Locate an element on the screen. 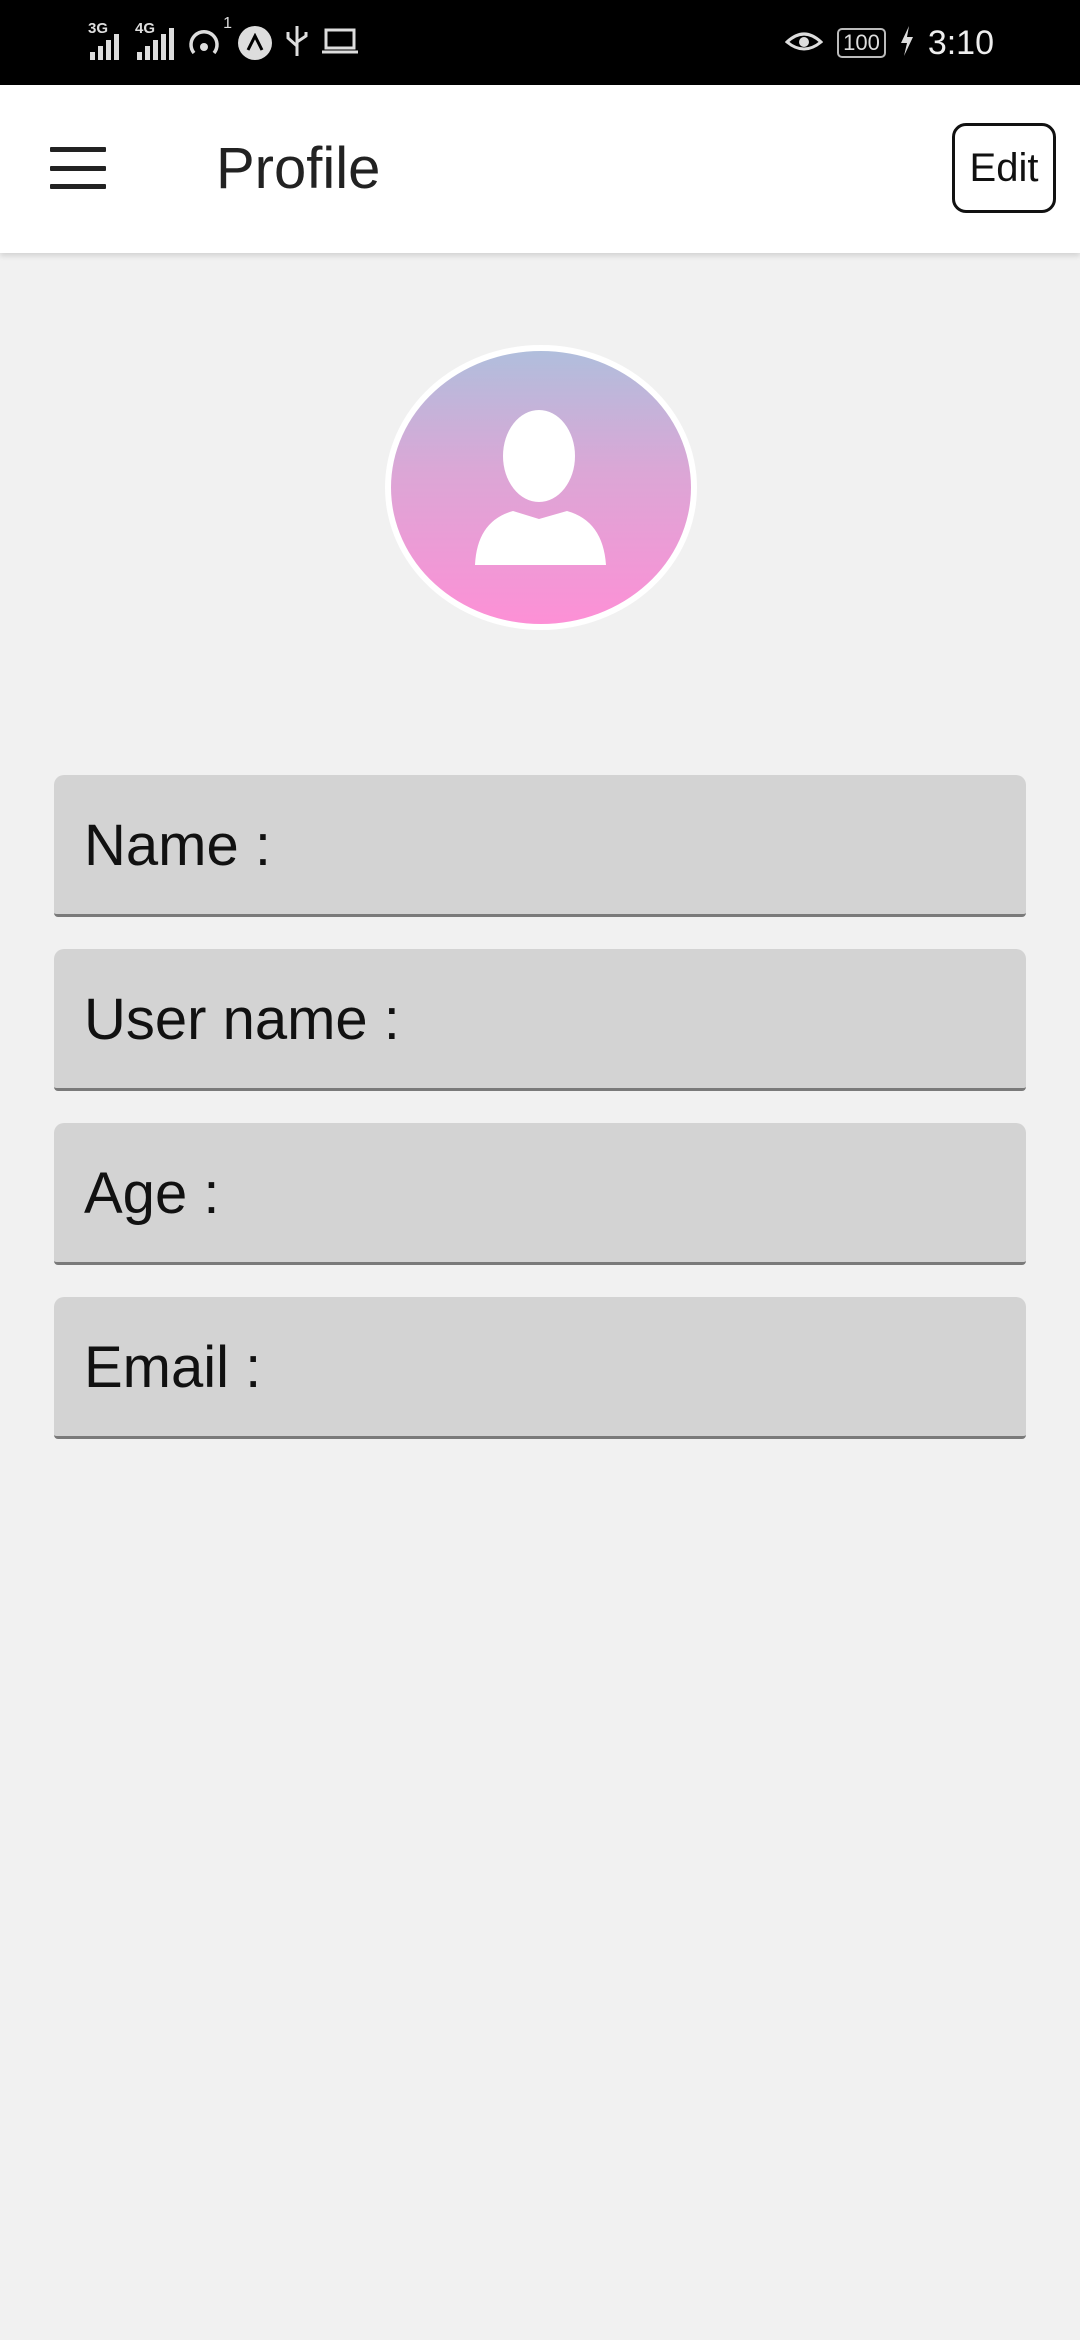 The image size is (1080, 2340). person-silhouette-icon is located at coordinates (540, 487).